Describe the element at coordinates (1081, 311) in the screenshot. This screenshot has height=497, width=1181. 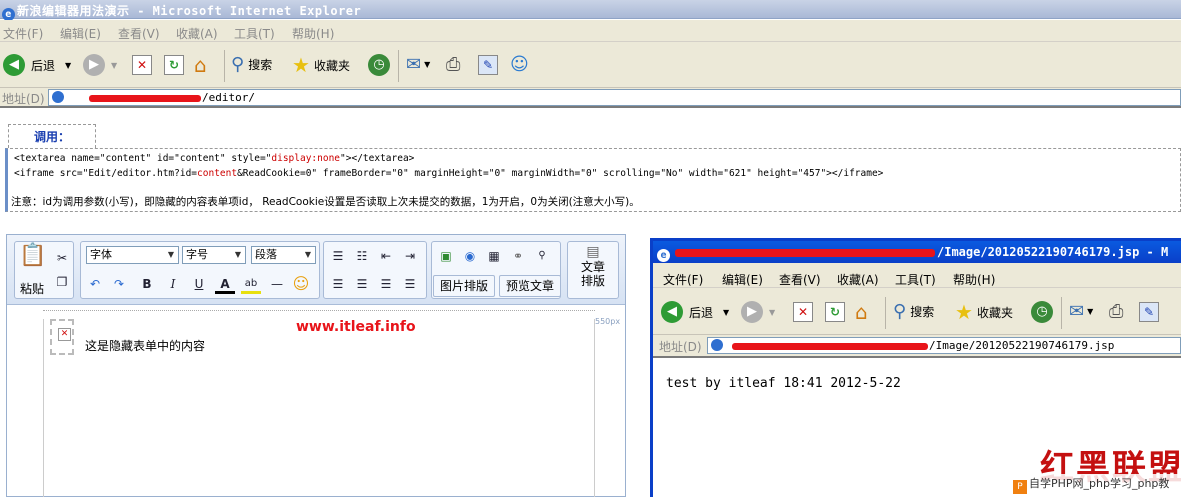
I see `popup-mail-button: ✉ ▼` at that location.